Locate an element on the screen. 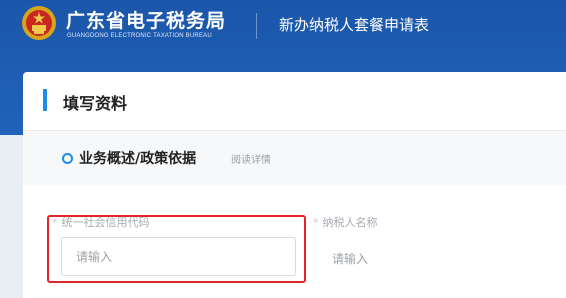 This screenshot has height=298, width=566. header-divider is located at coordinates (256, 26).